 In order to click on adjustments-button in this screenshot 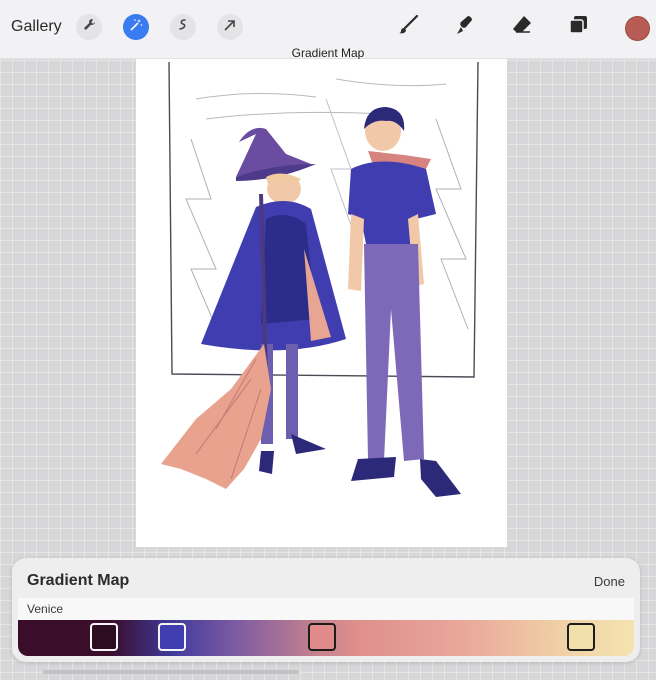, I will do `click(136, 27)`.